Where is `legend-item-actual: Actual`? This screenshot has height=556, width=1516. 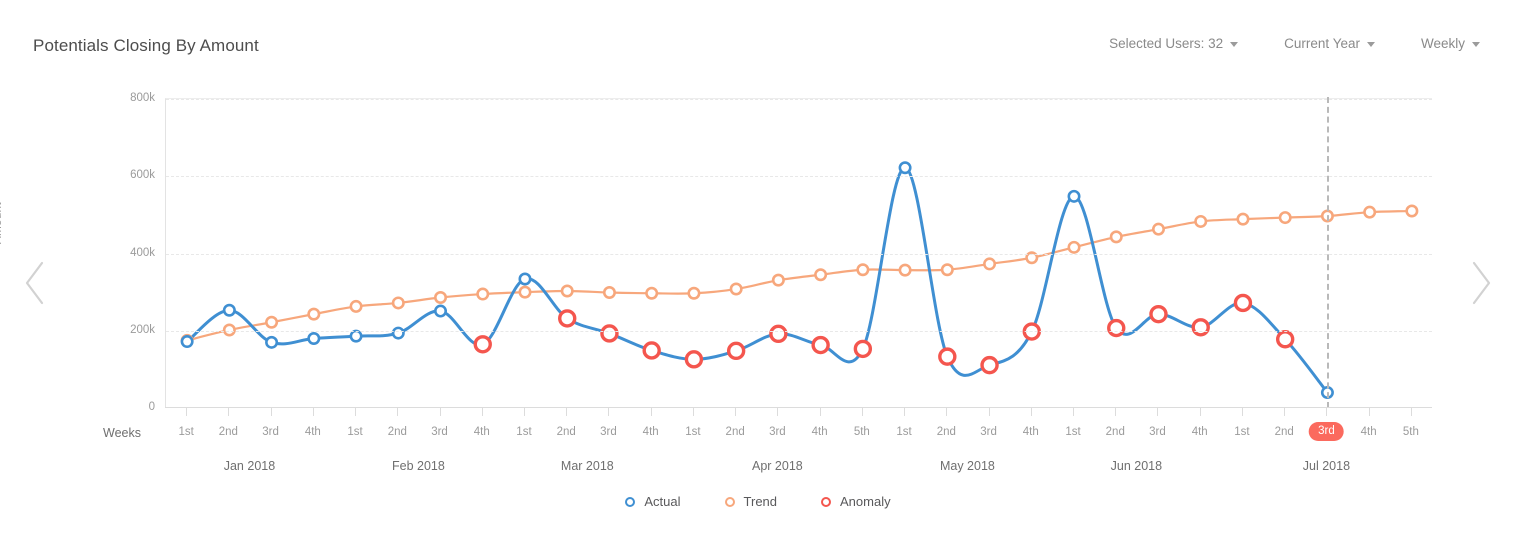
legend-item-actual: Actual is located at coordinates (653, 501).